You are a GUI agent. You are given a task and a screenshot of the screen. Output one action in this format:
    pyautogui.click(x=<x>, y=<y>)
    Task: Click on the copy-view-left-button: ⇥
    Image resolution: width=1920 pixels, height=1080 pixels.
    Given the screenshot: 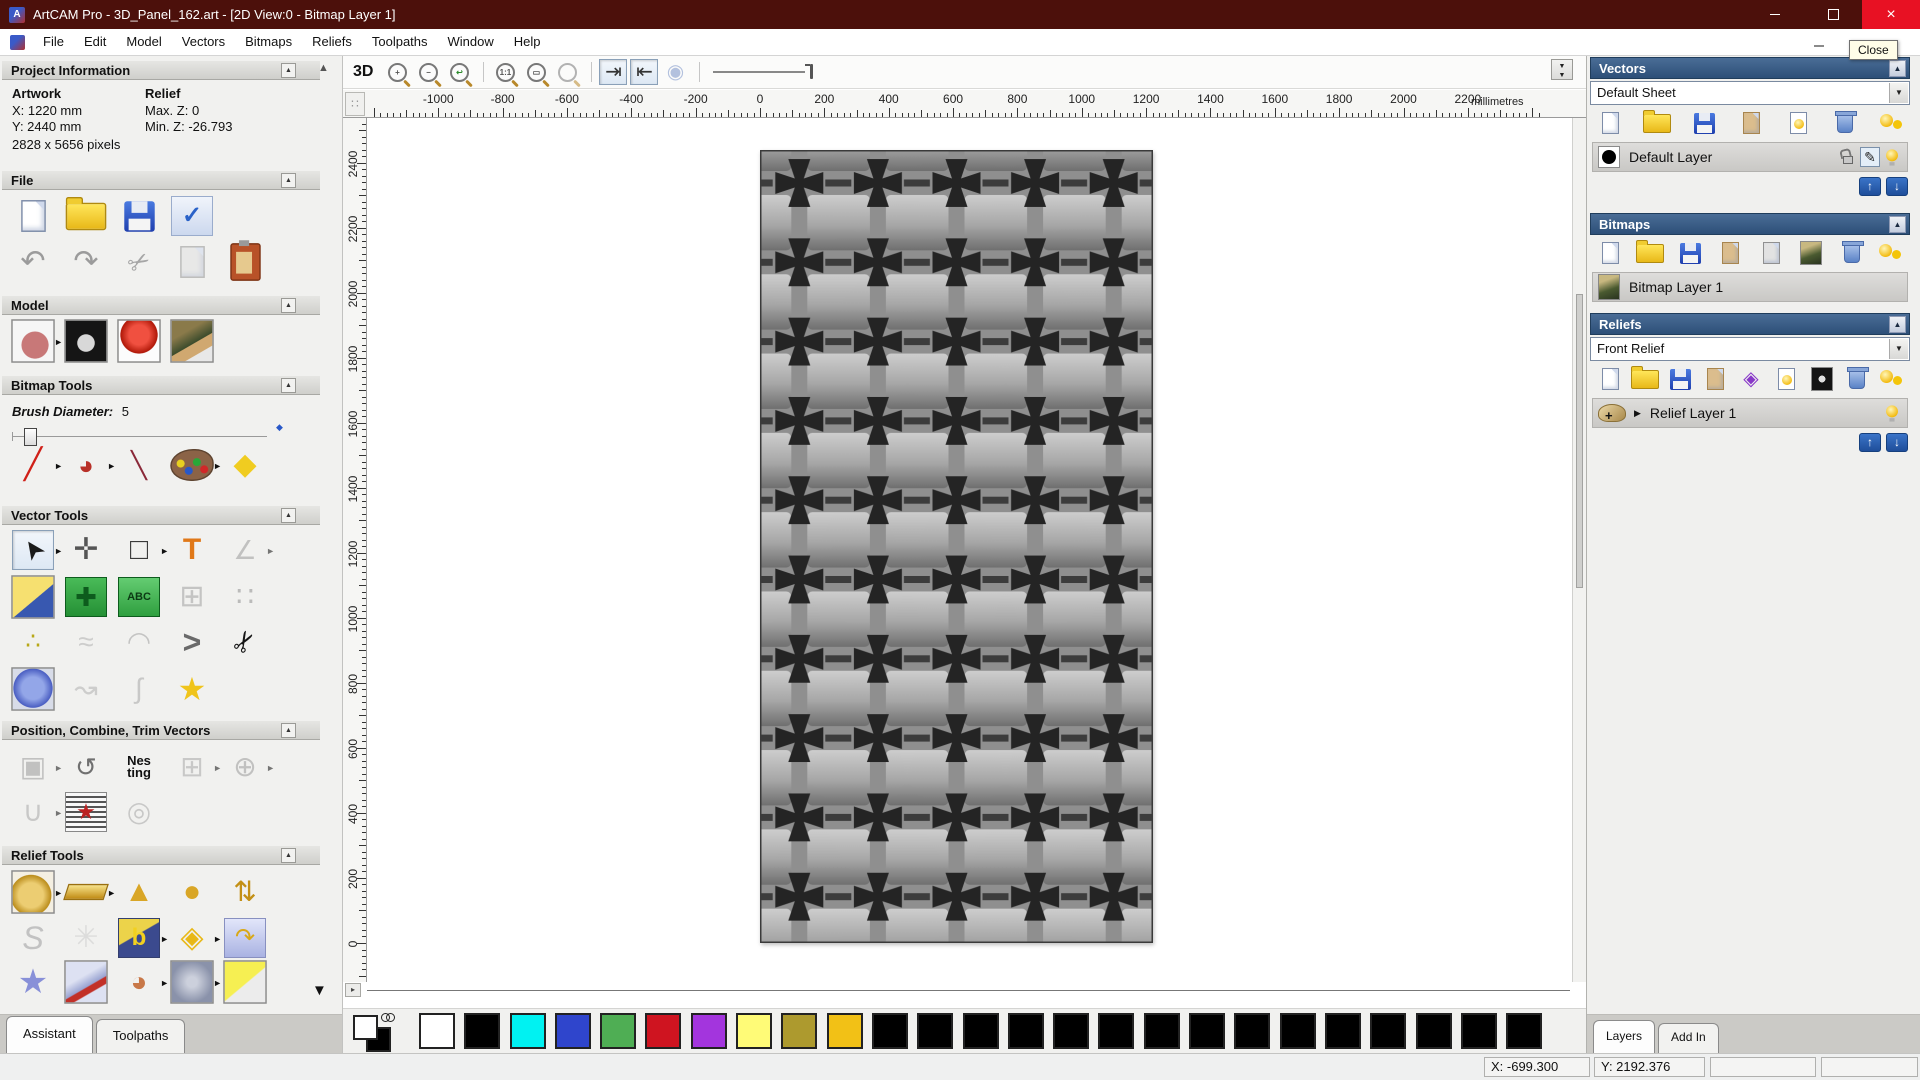 What is the action you would take?
    pyautogui.click(x=613, y=72)
    